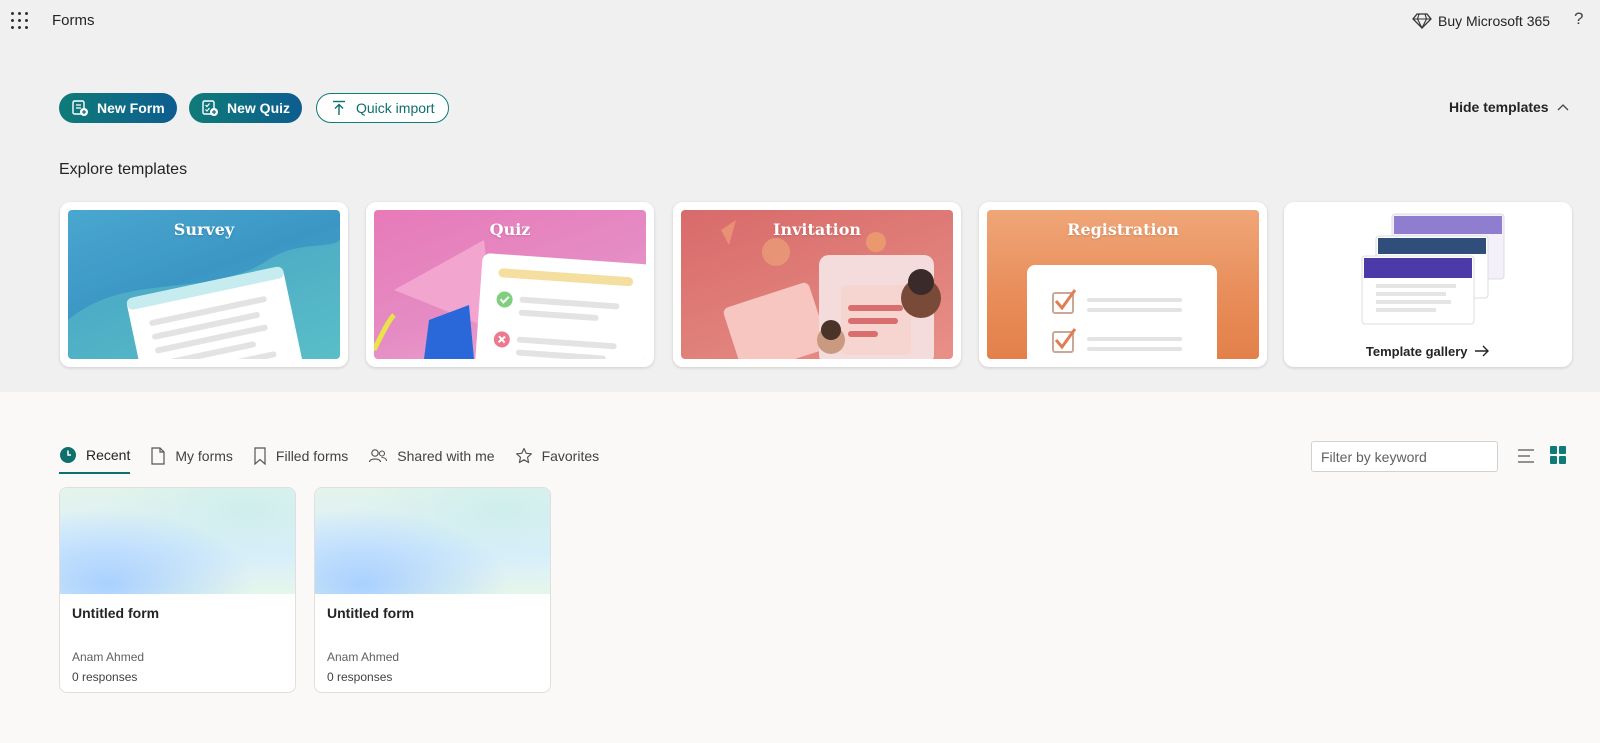 The image size is (1600, 743). I want to click on quiz-add-icon, so click(210, 108).